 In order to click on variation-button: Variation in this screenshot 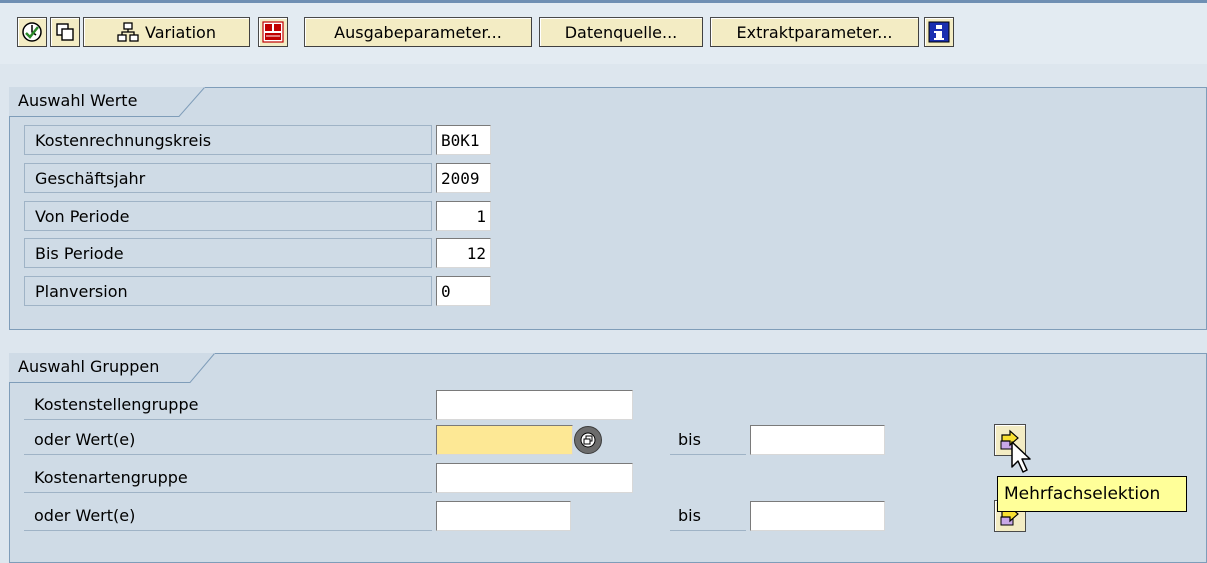, I will do `click(166, 32)`.